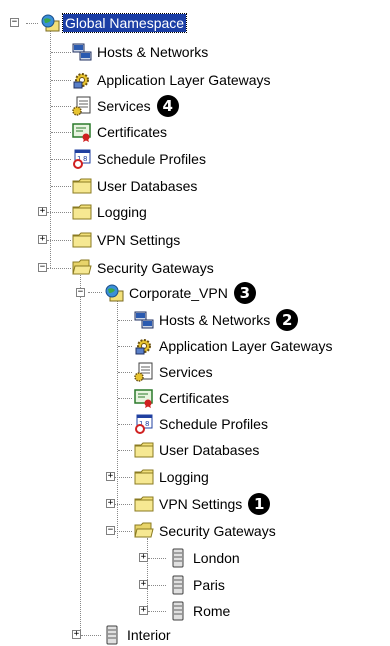 This screenshot has height=646, width=390. What do you see at coordinates (209, 585) in the screenshot?
I see `tree-item-label: Paris` at bounding box center [209, 585].